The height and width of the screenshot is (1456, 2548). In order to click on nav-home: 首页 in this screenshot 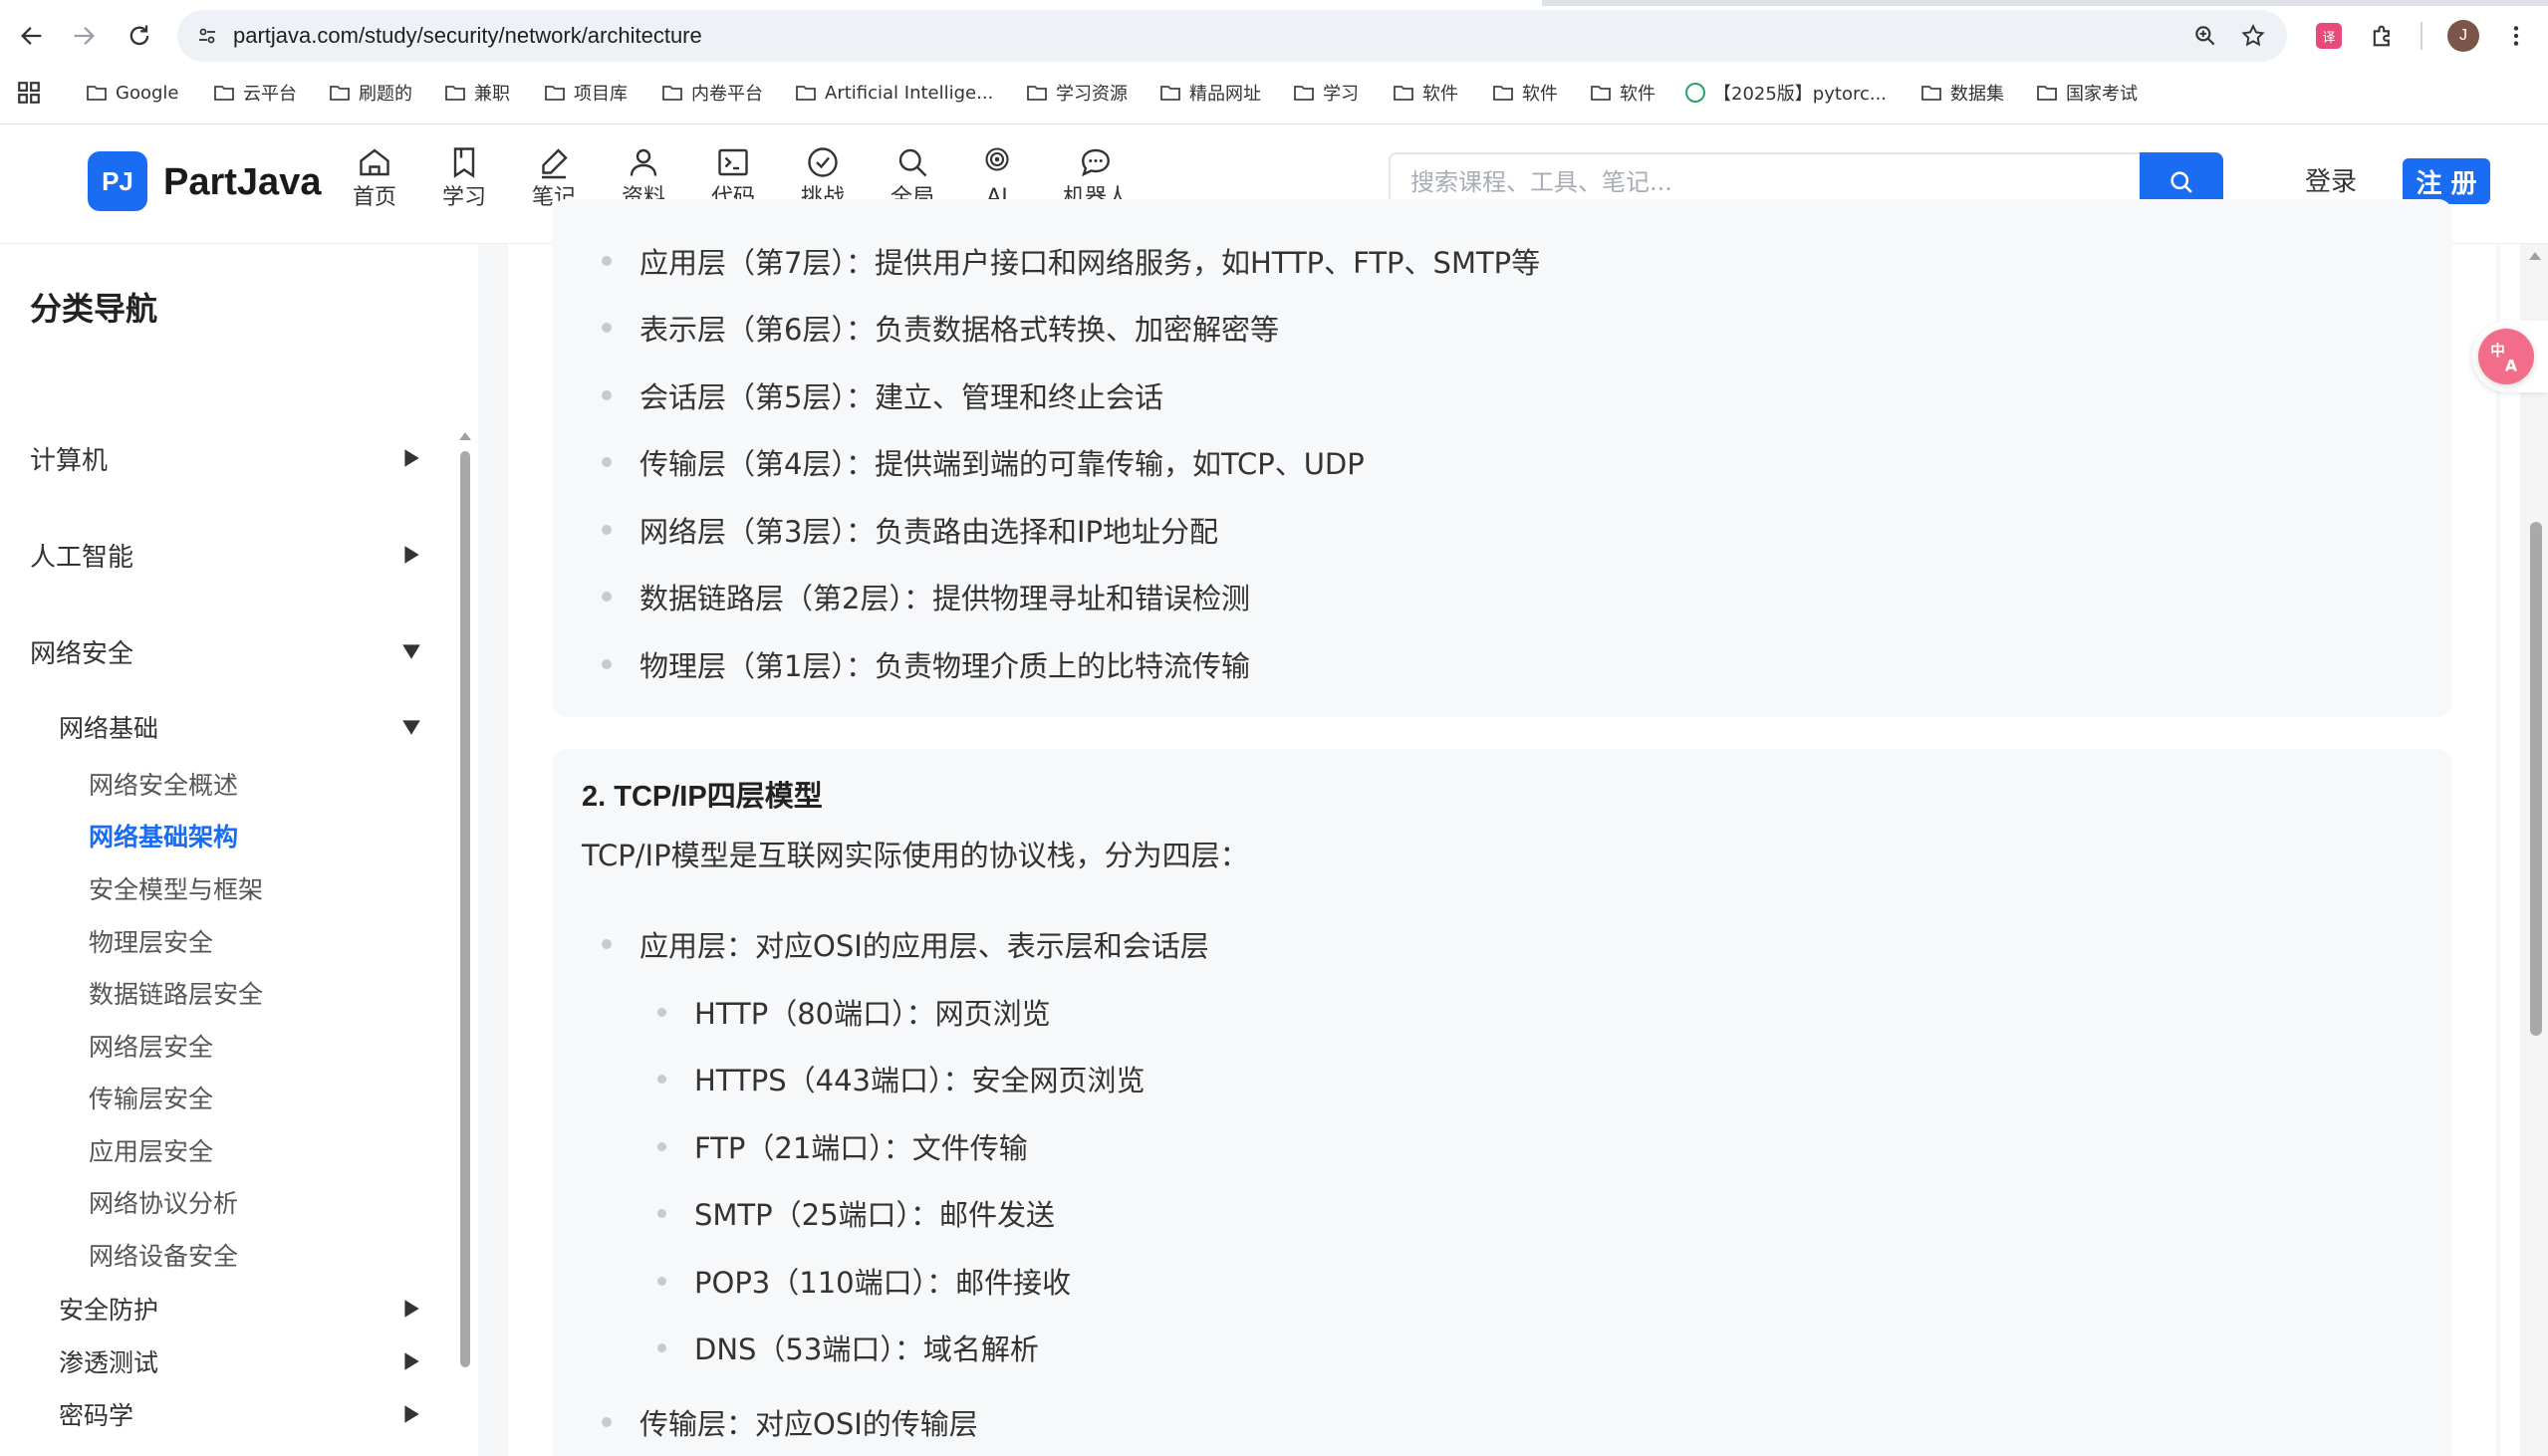, I will do `click(375, 184)`.